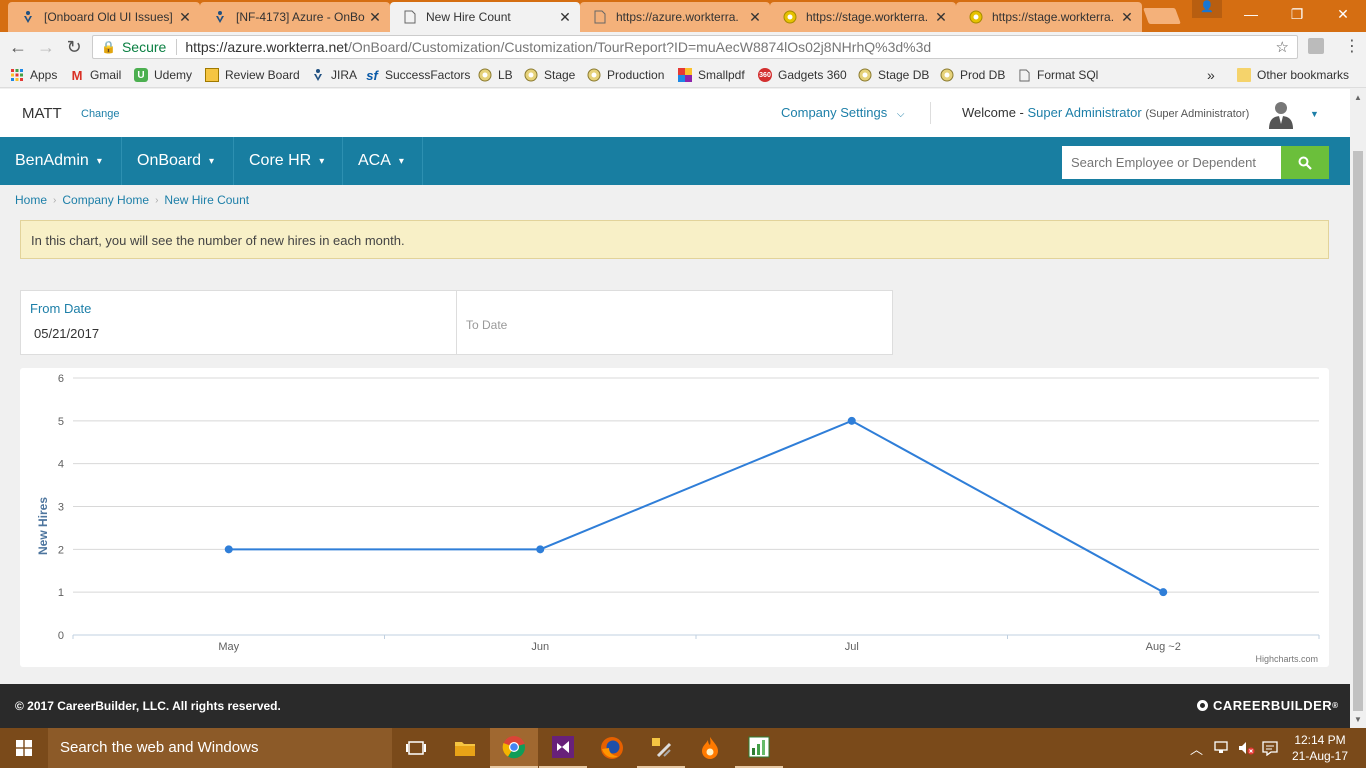  I want to click on jira-icon, so click(318, 75).